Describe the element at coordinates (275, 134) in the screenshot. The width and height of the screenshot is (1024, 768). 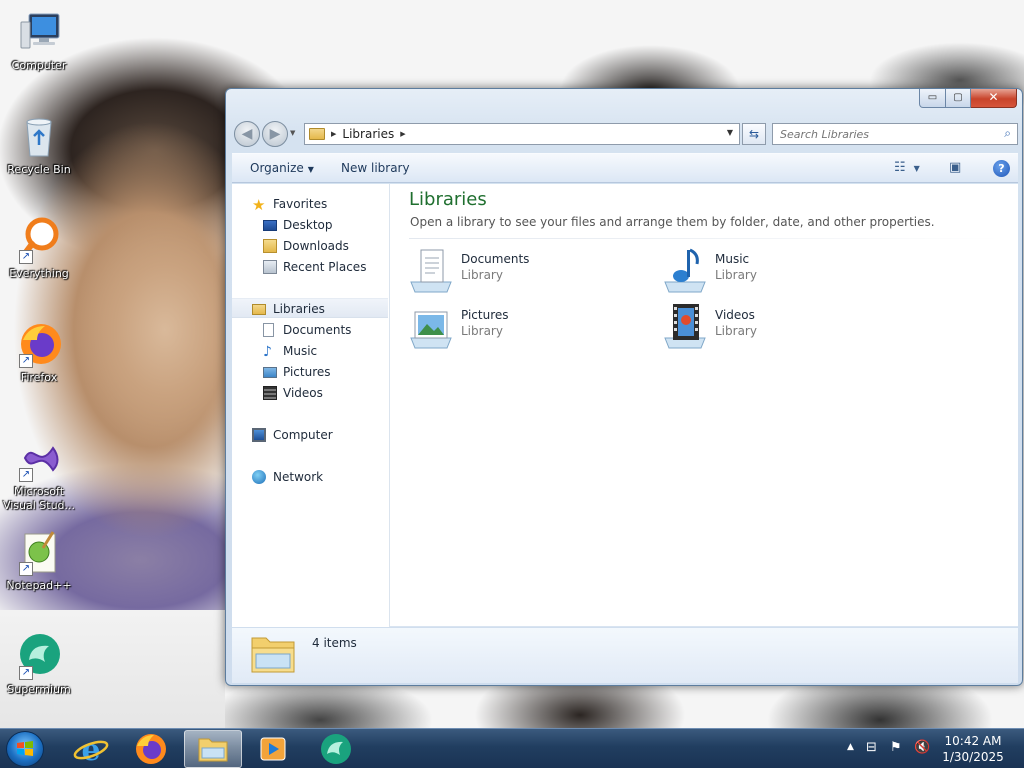
I see `forward-button: ▶` at that location.